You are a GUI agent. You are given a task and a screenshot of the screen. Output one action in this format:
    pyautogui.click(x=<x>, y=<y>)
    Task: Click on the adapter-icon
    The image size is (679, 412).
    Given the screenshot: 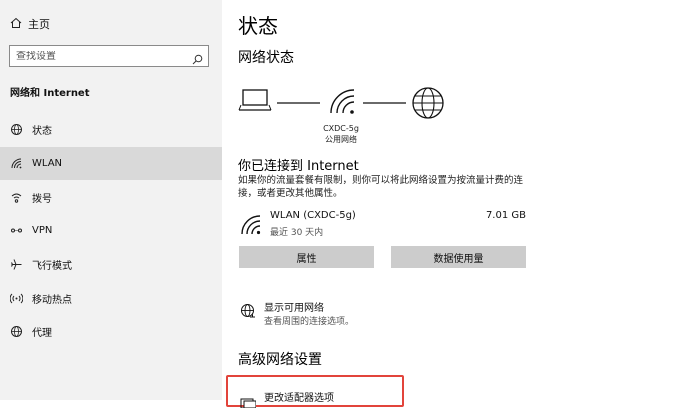 What is the action you would take?
    pyautogui.click(x=248, y=402)
    